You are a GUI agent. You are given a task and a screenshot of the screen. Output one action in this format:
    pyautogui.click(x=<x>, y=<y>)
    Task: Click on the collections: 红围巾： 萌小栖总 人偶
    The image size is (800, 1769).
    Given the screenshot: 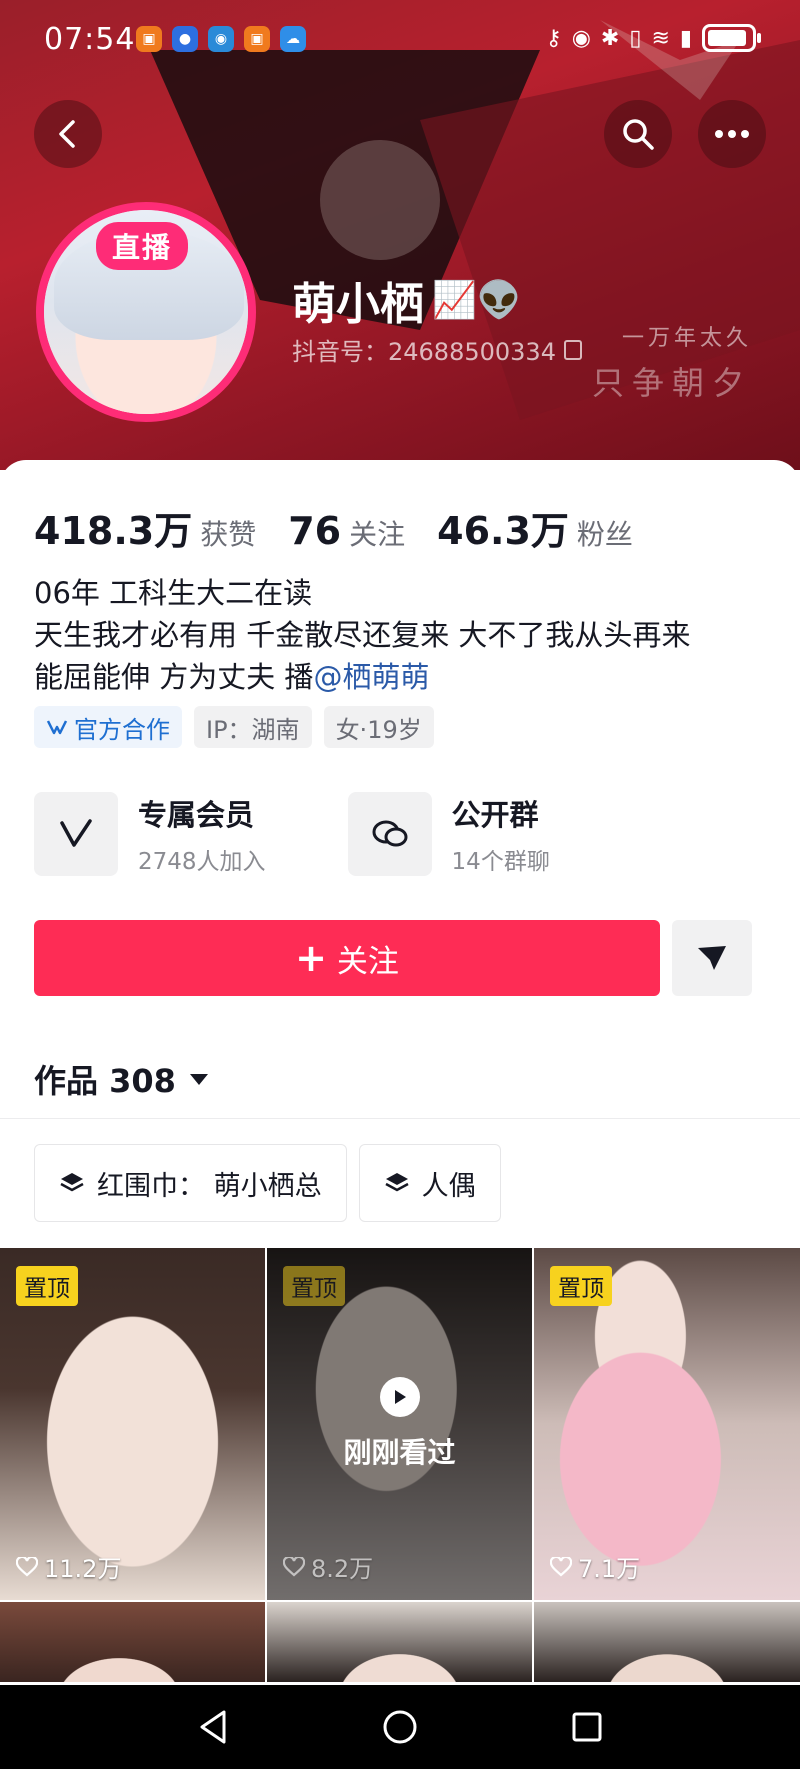 What is the action you would take?
    pyautogui.click(x=267, y=1183)
    